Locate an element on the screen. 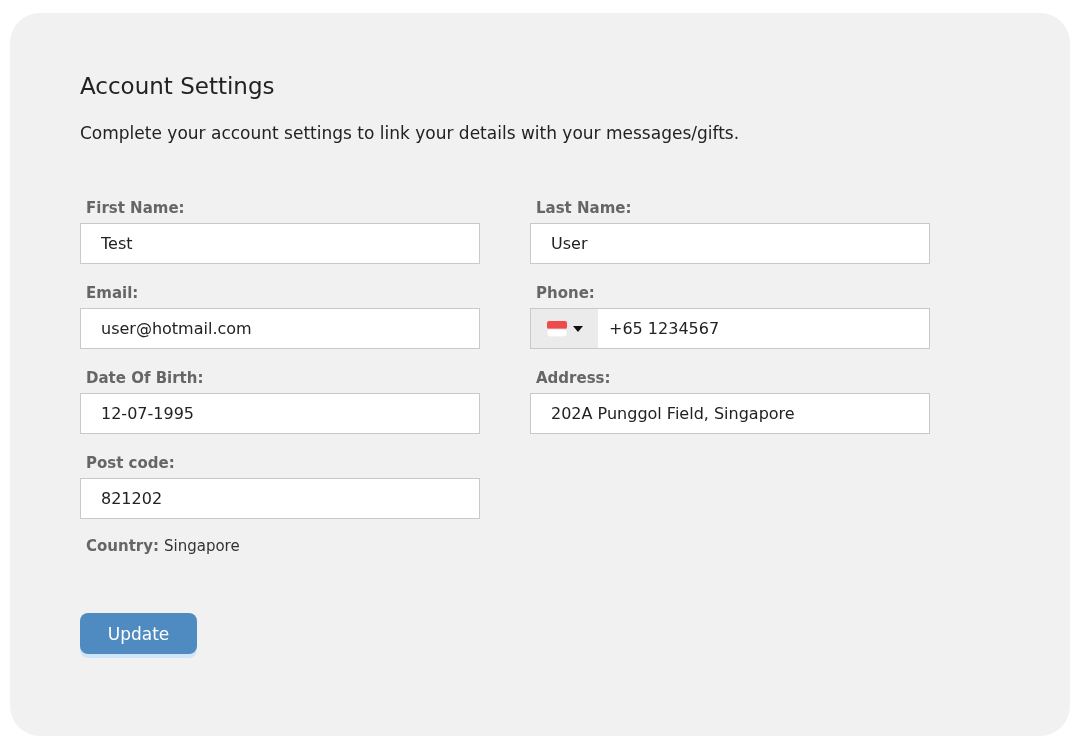  text-field: user@hotmail.com is located at coordinates (280, 328).